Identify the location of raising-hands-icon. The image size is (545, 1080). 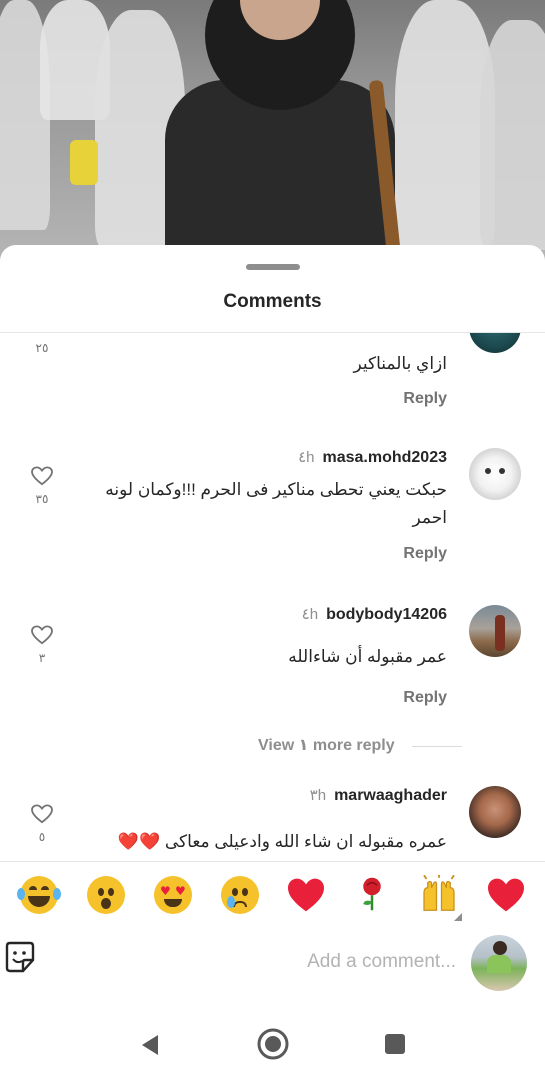
(439, 895).